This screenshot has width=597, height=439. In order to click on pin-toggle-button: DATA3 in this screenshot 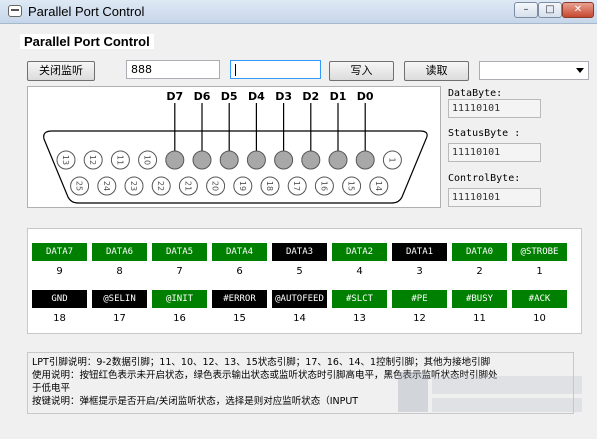, I will do `click(299, 252)`.